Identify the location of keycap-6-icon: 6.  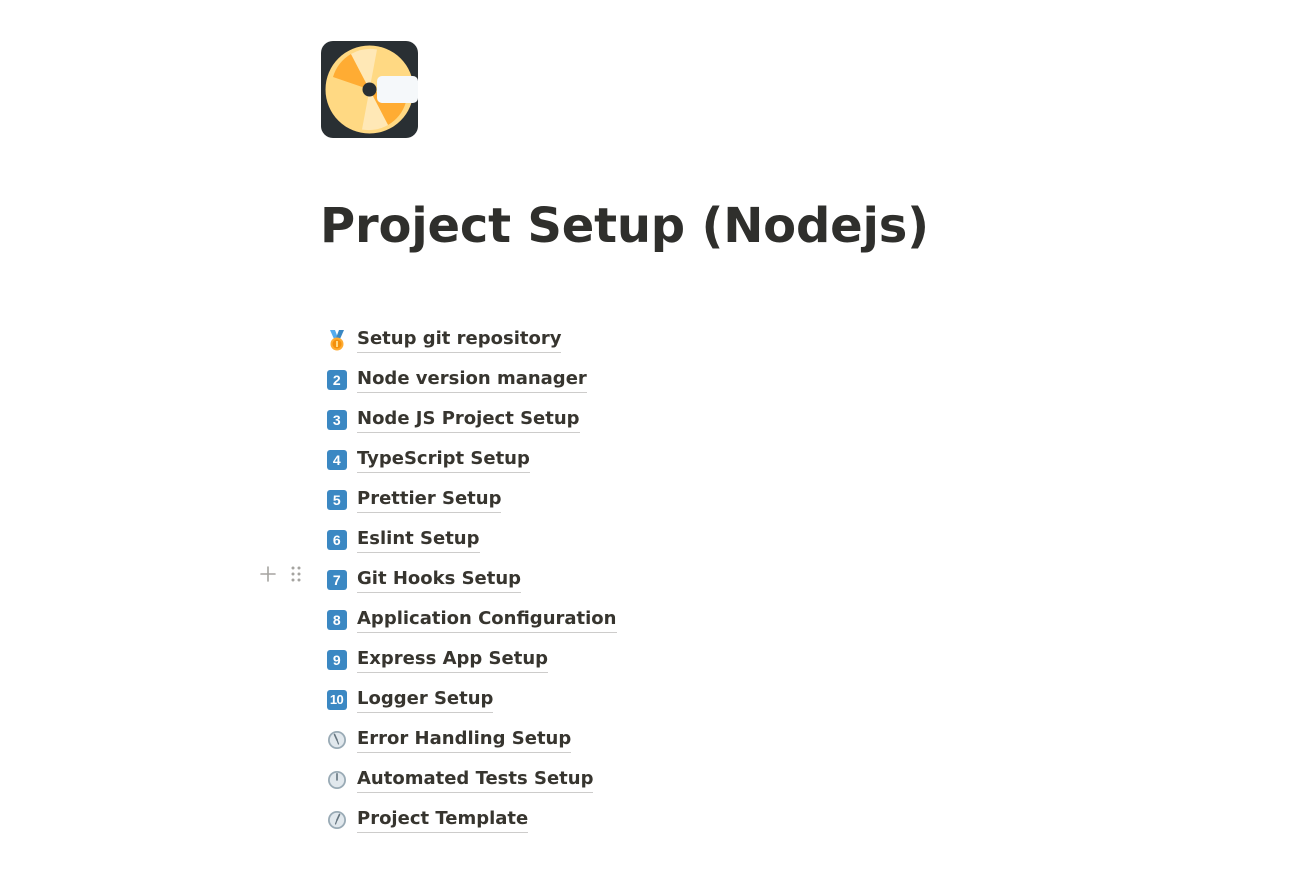
(336, 540).